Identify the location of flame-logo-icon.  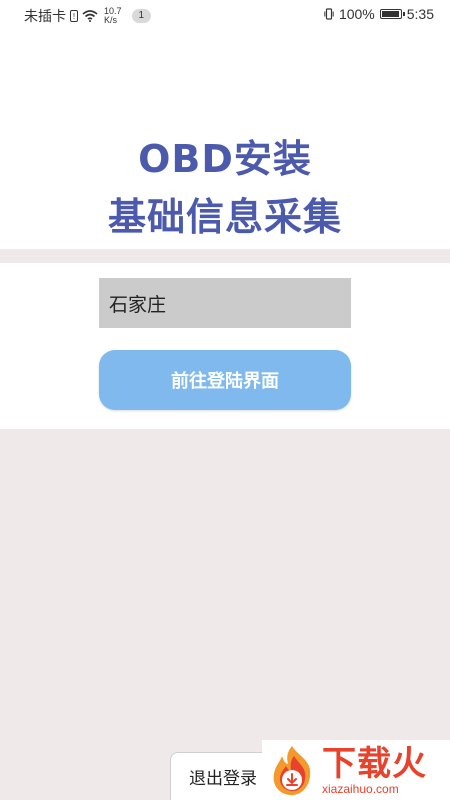
(292, 771).